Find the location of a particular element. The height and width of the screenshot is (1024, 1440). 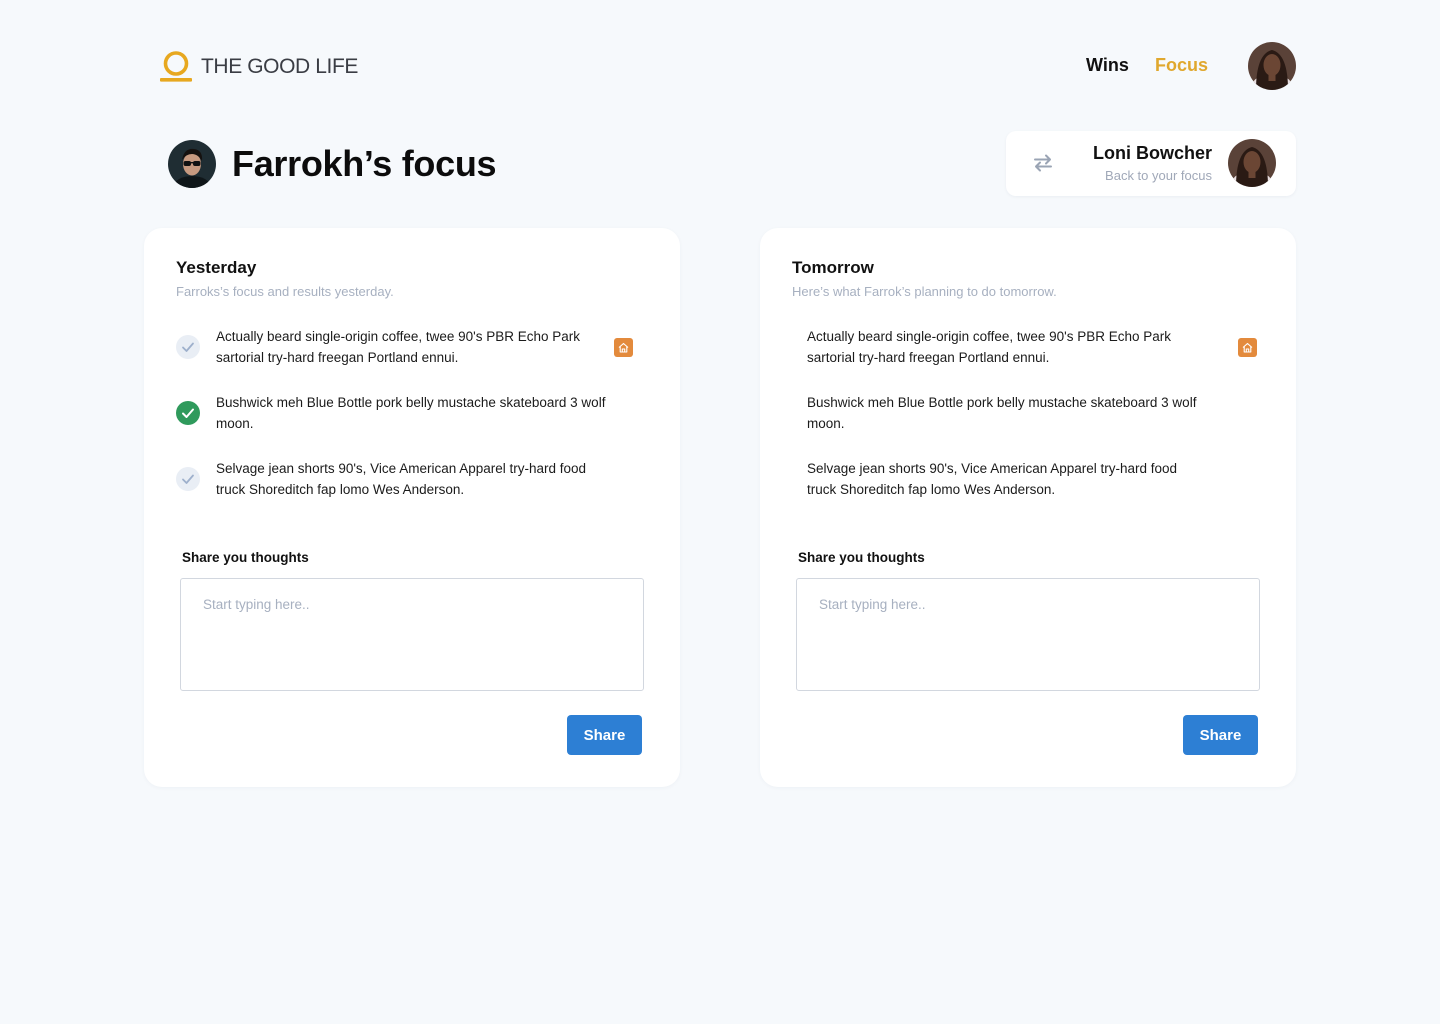

switch-user-card: Loni Bowcher Back to your focus is located at coordinates (1151, 163).